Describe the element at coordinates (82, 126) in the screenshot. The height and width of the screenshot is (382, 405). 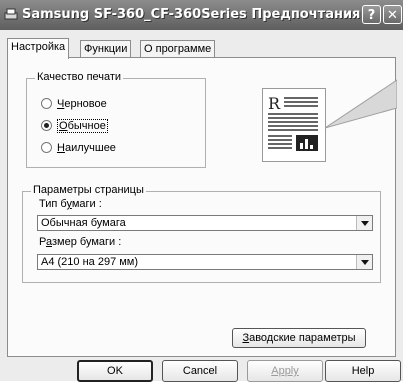
I see `radio-normal-label: Обычное` at that location.